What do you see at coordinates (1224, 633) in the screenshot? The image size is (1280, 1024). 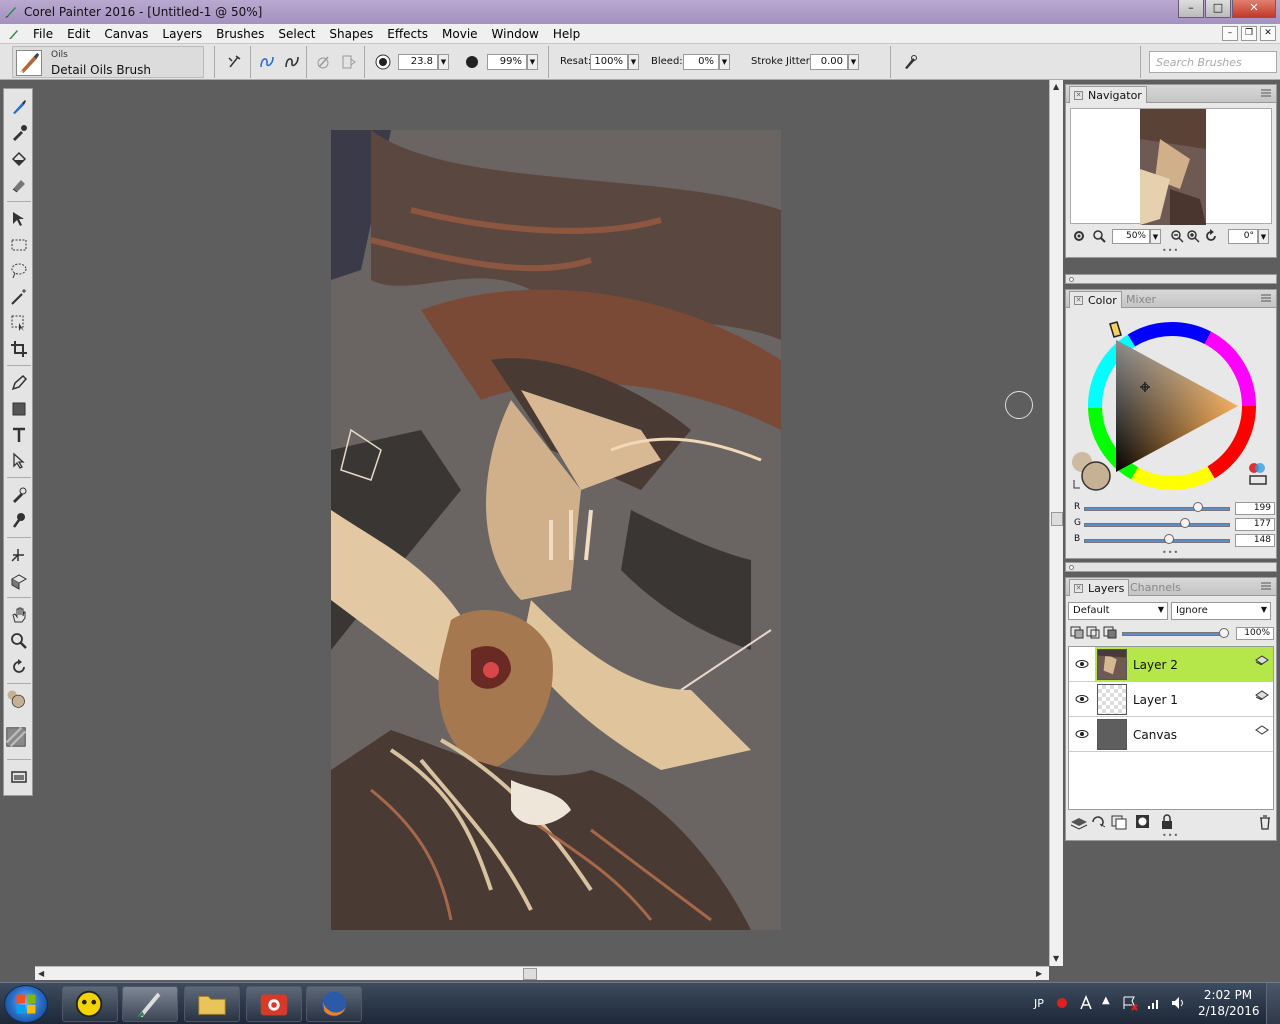 I see `layer-opacity-knob` at bounding box center [1224, 633].